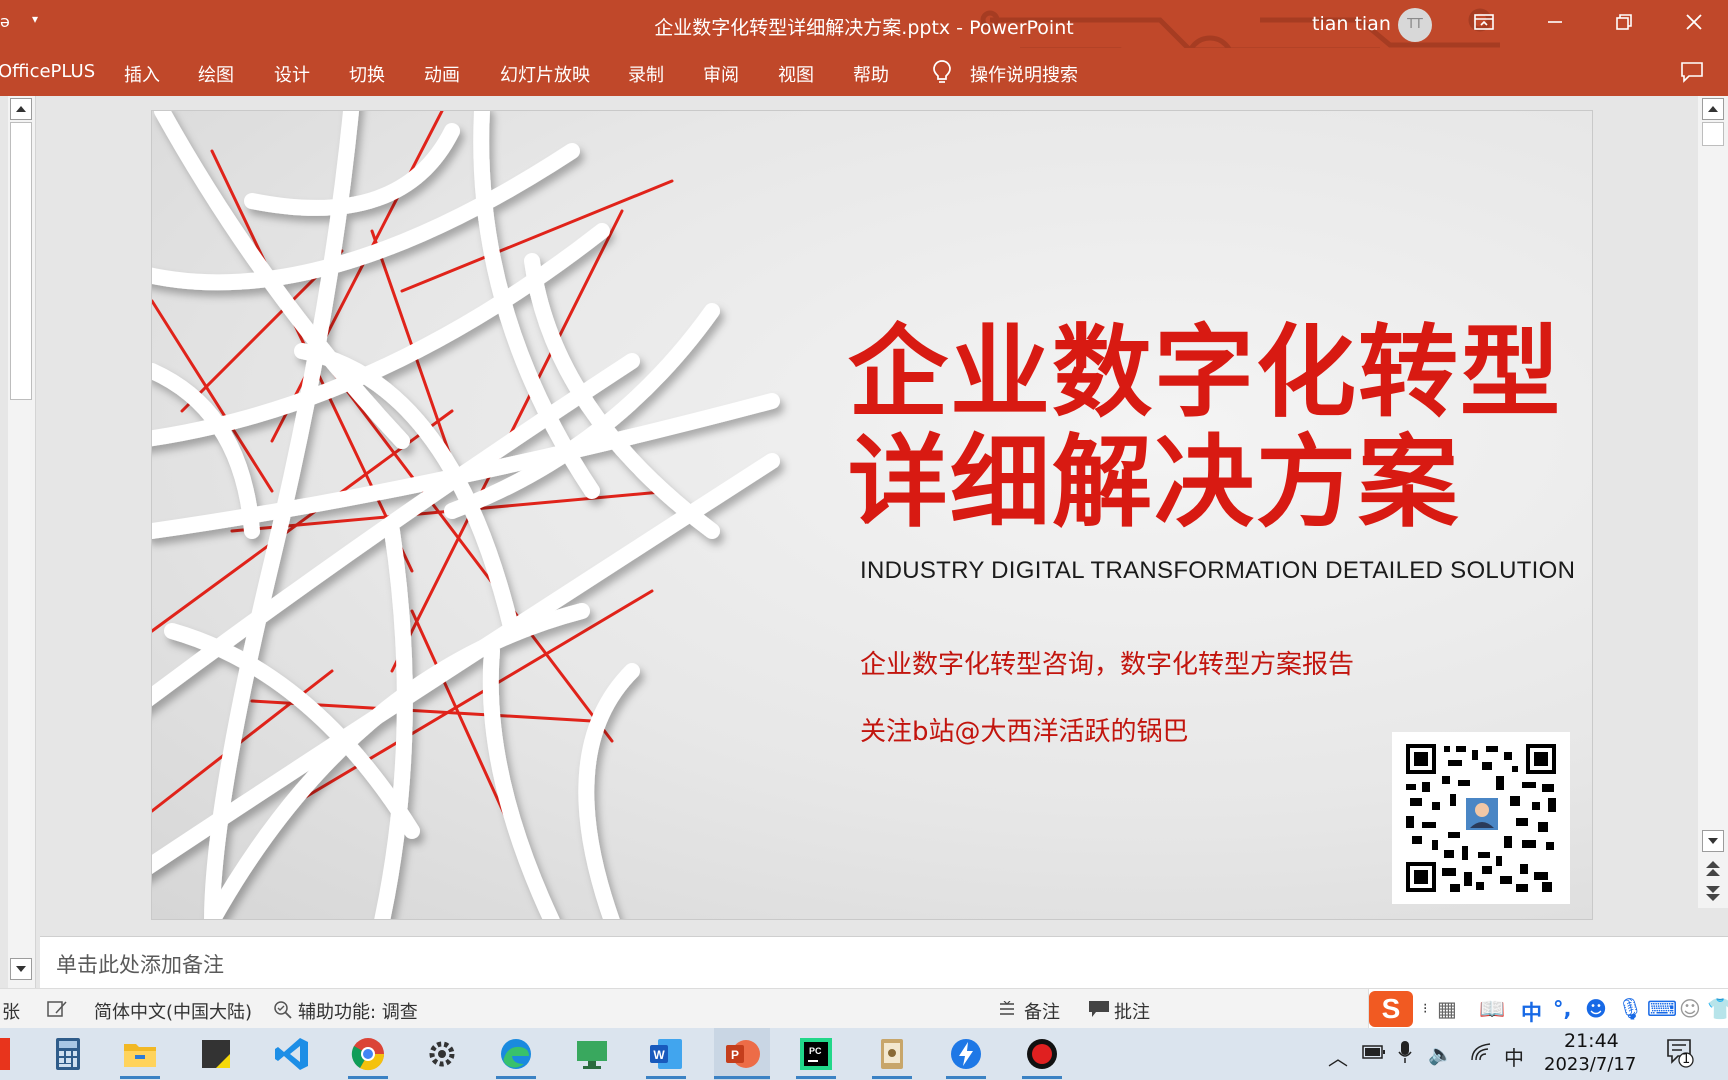 This screenshot has height=1080, width=1728. I want to click on comments-icon, so click(1692, 72).